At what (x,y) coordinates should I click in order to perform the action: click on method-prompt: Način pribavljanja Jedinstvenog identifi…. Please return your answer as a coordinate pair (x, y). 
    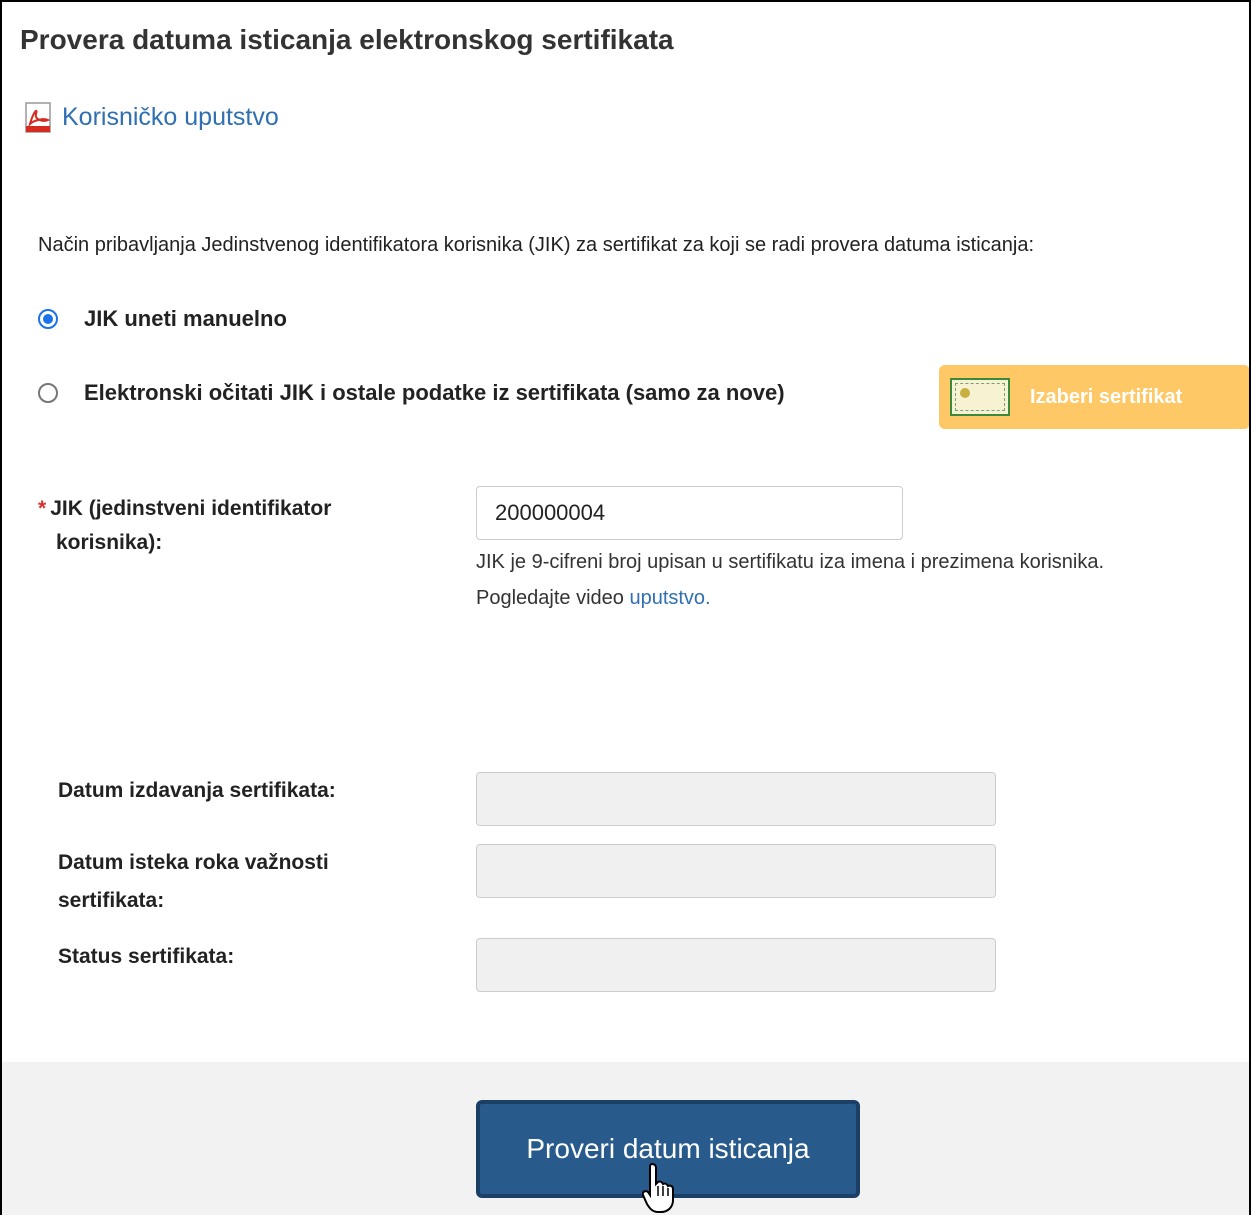
    Looking at the image, I should click on (536, 245).